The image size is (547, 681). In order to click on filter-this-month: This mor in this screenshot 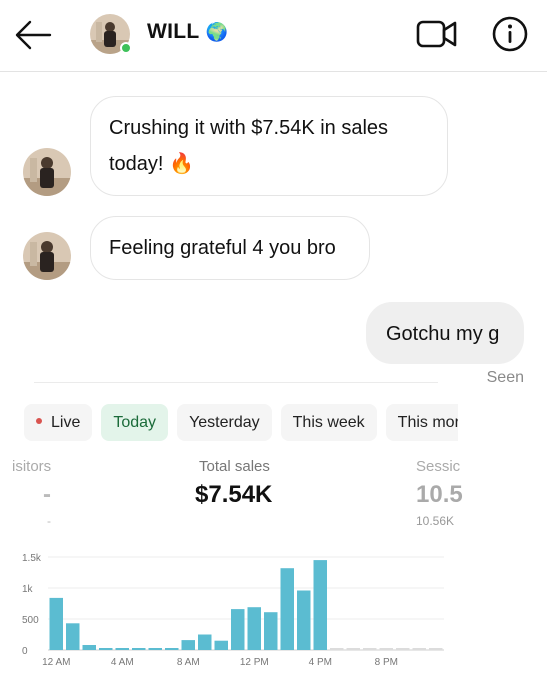, I will do `click(421, 422)`.